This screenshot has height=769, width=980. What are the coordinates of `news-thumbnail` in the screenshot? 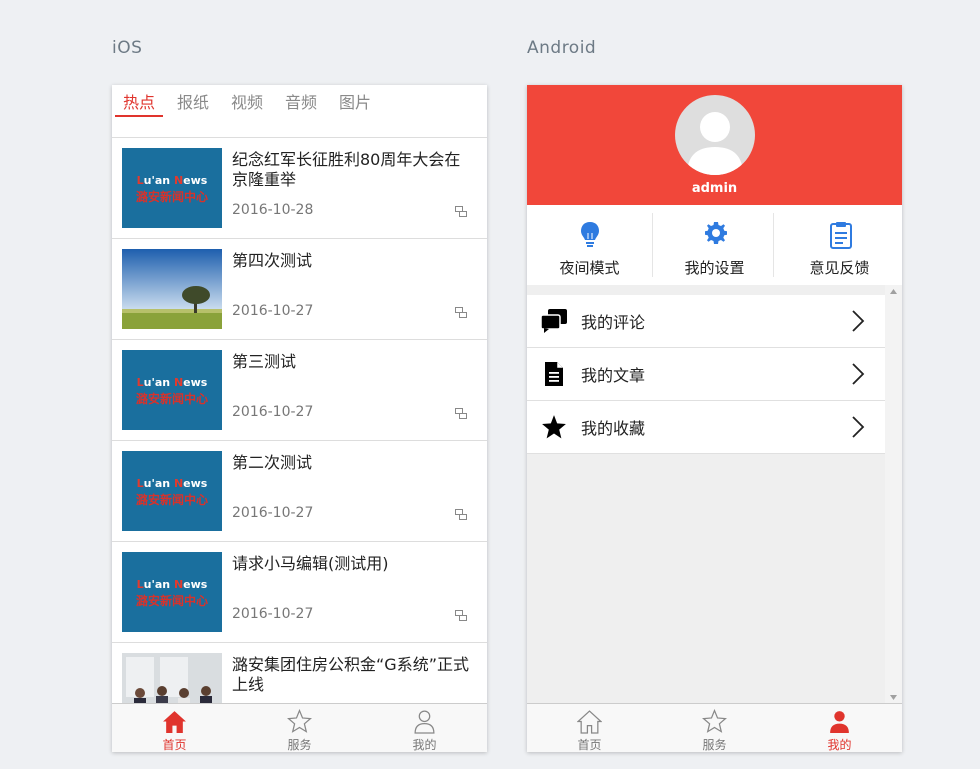 It's located at (172, 289).